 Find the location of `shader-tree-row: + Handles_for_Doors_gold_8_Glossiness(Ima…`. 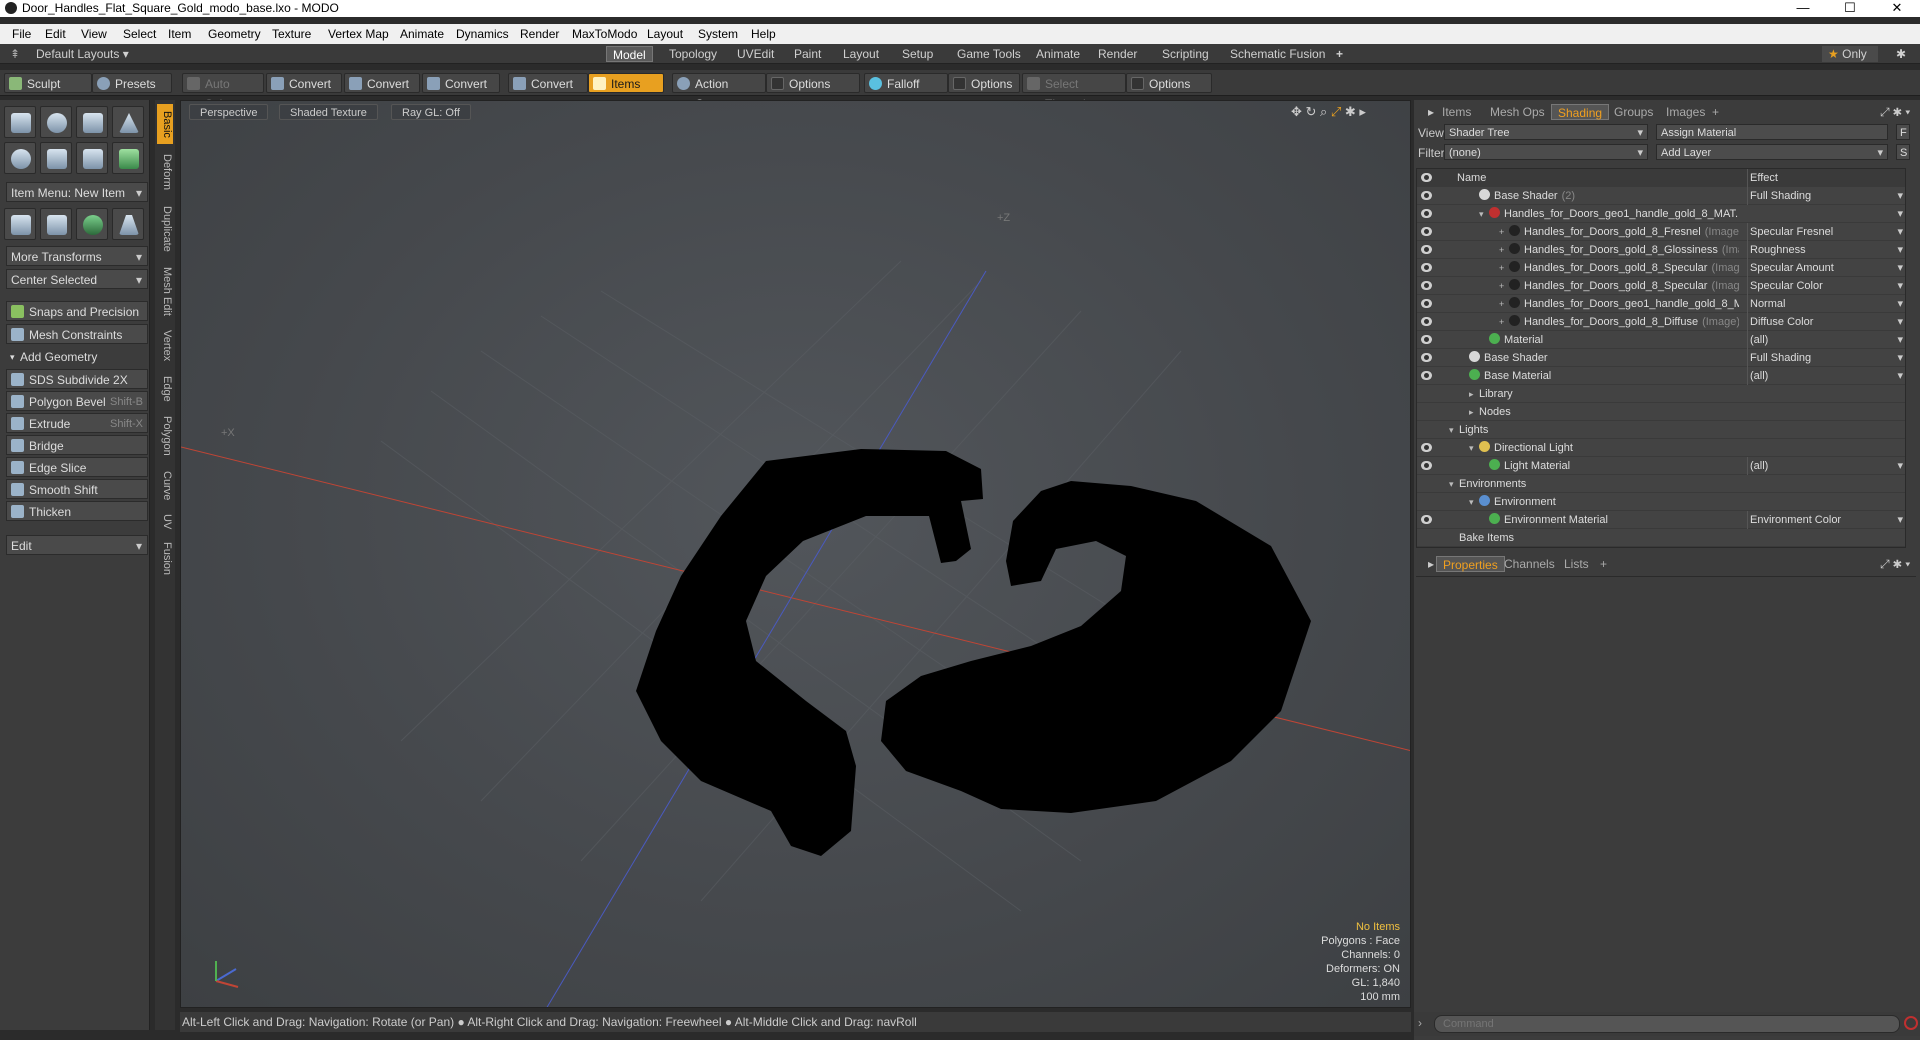

shader-tree-row: + Handles_for_Doors_gold_8_Glossiness(Ima… is located at coordinates (1661, 250).